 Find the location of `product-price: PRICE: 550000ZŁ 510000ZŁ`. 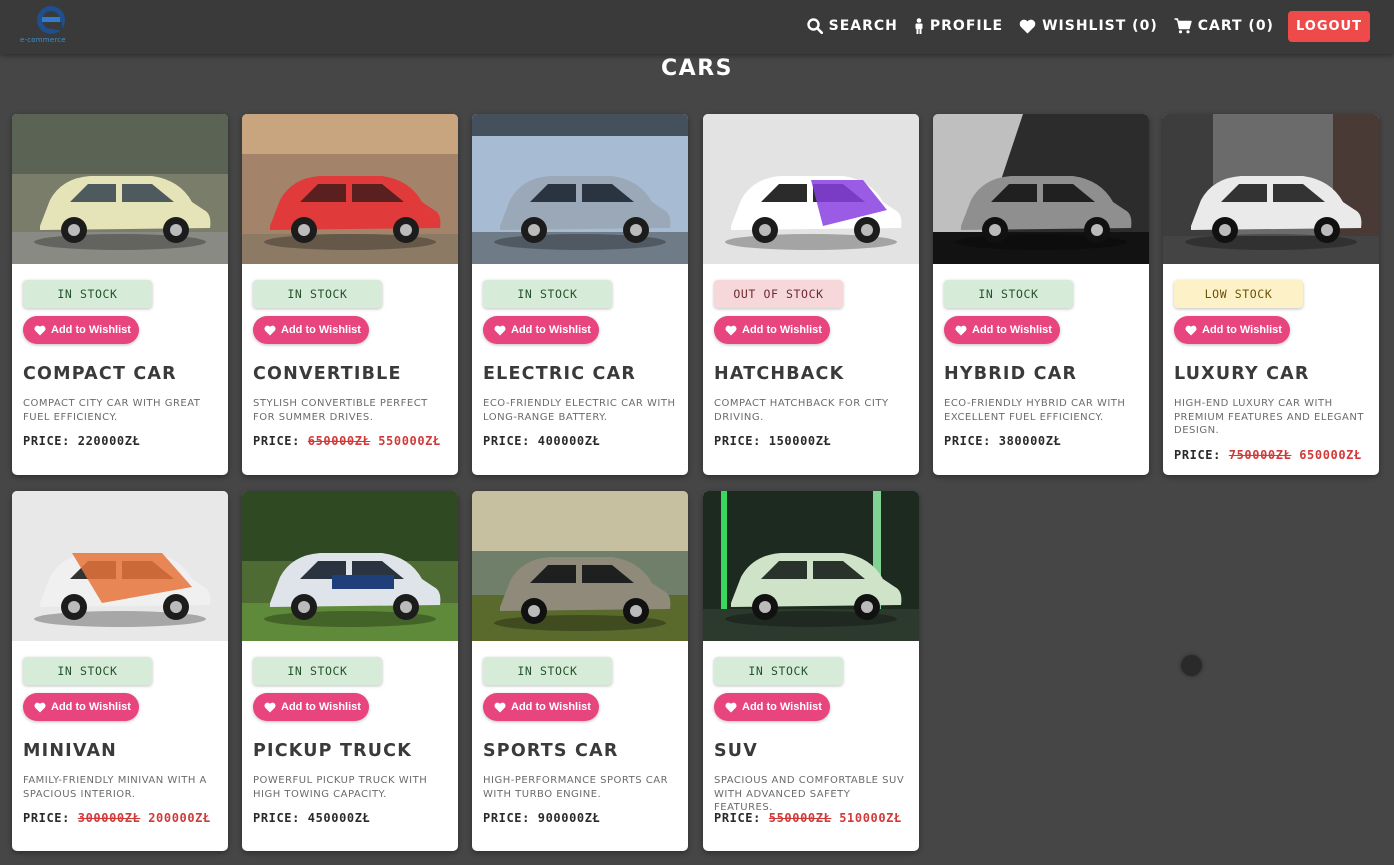

product-price: PRICE: 550000ZŁ 510000ZŁ is located at coordinates (808, 818).